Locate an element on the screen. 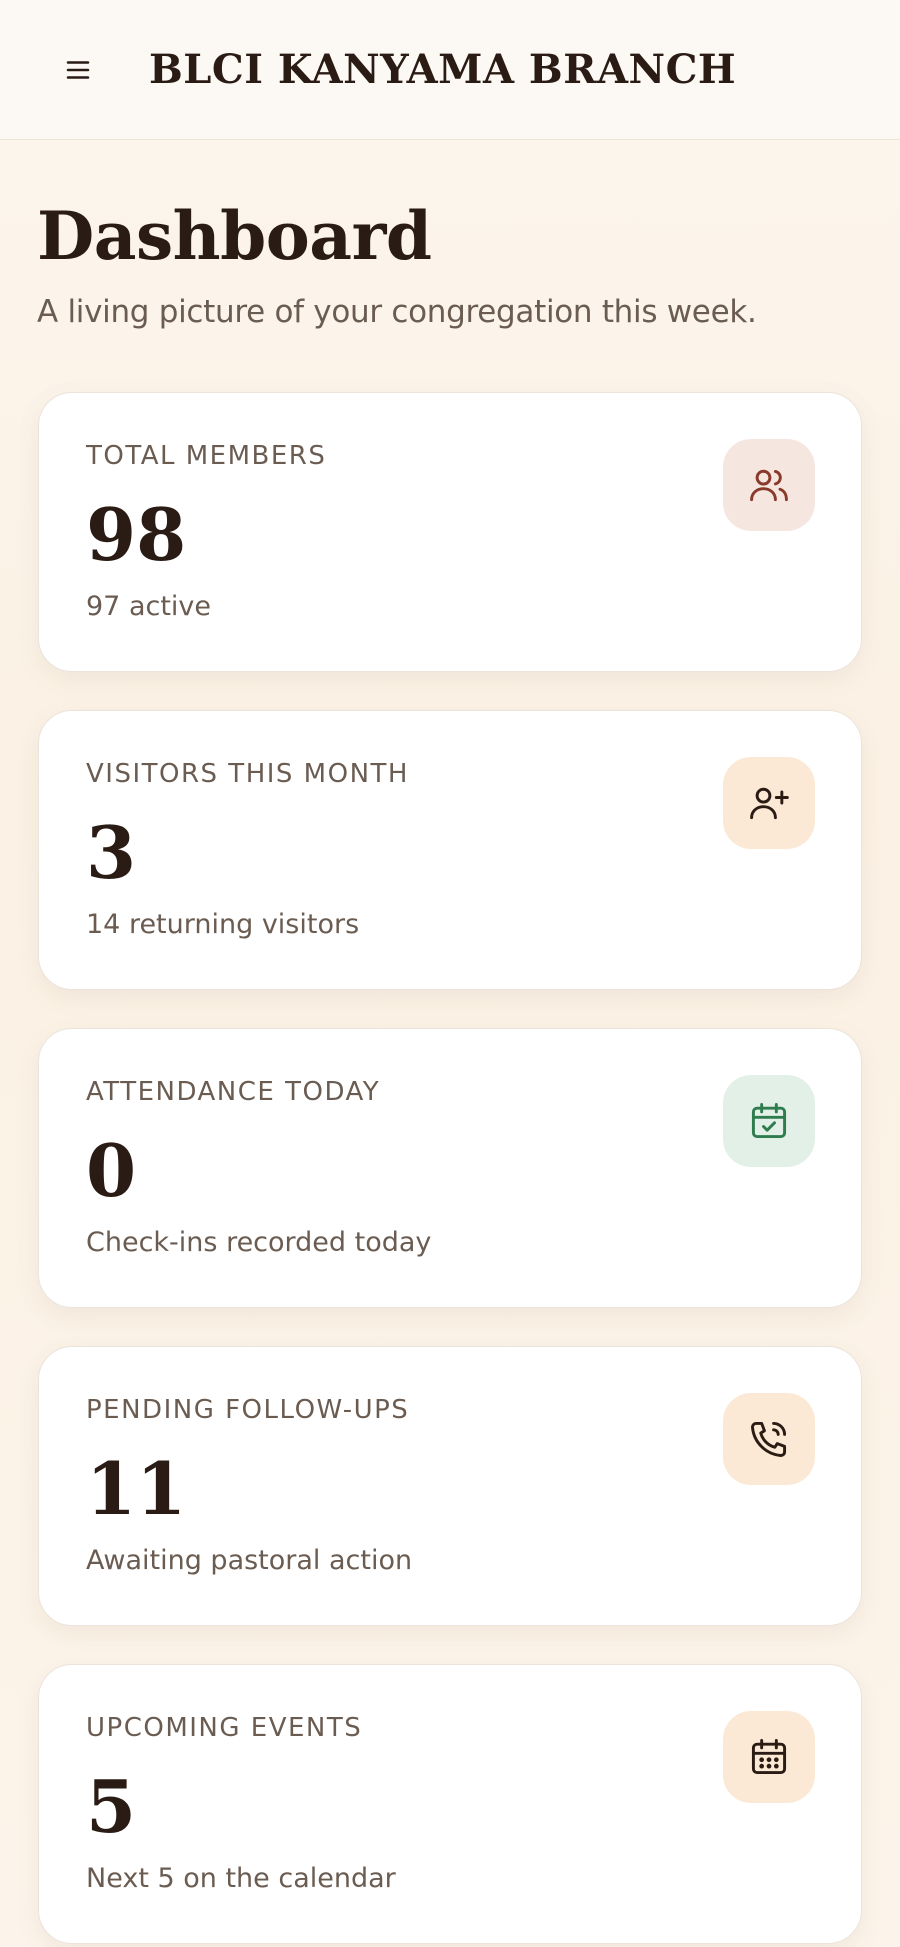 The height and width of the screenshot is (1947, 900). stat-card-label: TOTAL MEMBERS is located at coordinates (206, 456).